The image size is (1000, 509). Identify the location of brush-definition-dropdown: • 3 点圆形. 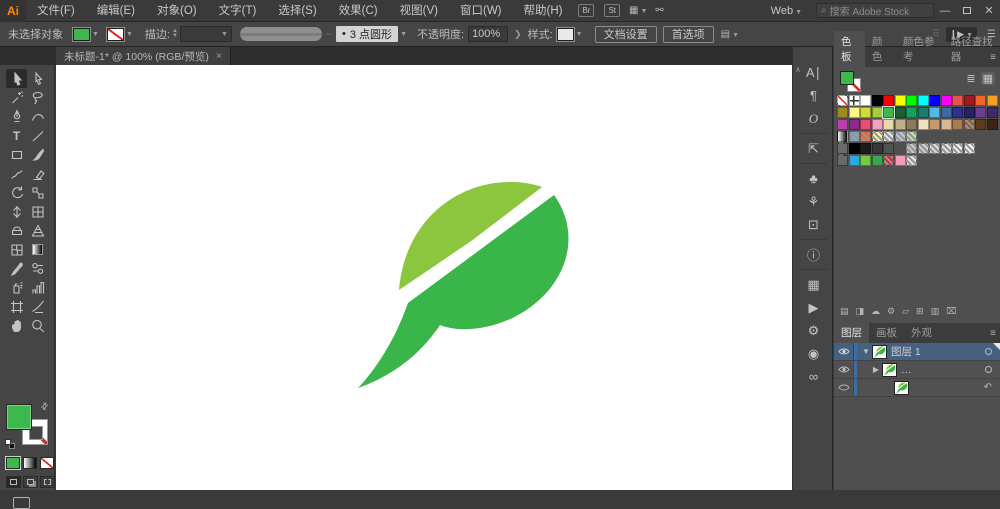
(367, 34).